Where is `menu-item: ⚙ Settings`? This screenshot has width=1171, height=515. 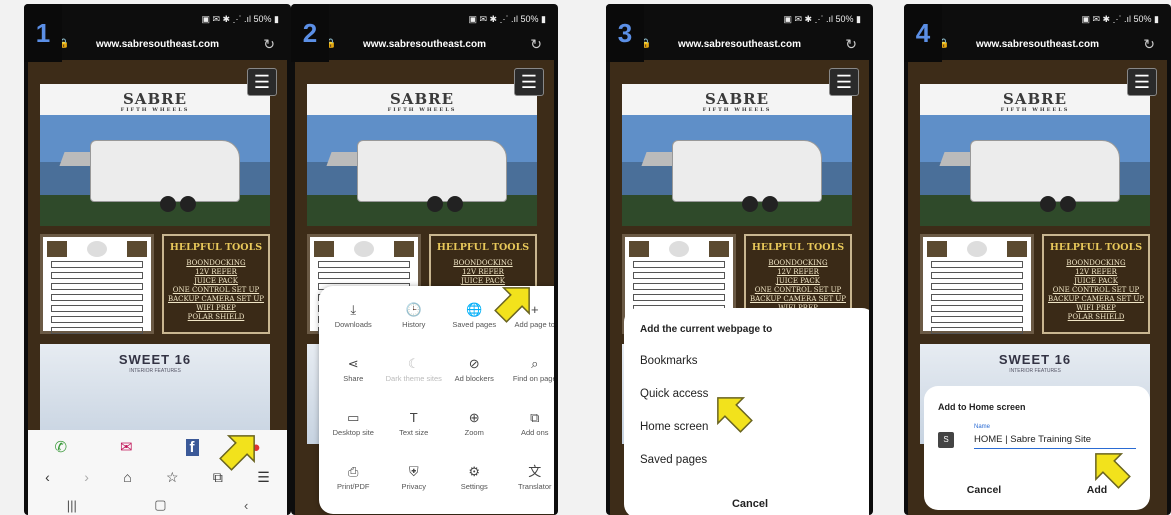 menu-item: ⚙ Settings is located at coordinates (474, 486).